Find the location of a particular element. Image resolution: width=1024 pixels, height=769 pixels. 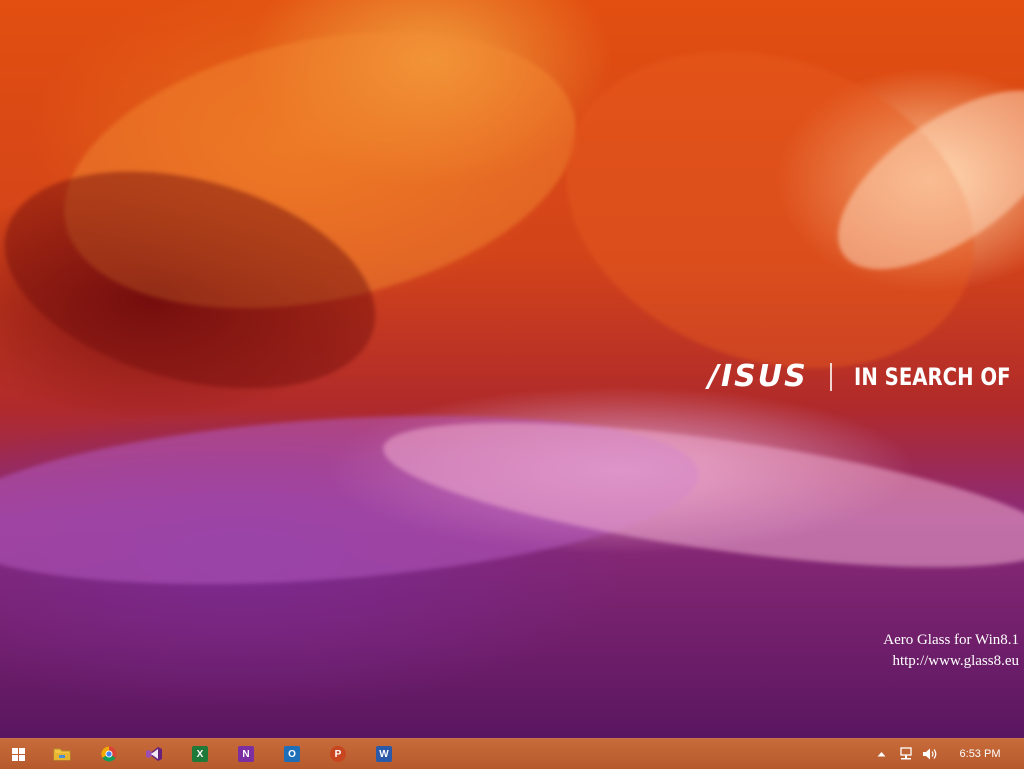

chrome-icon is located at coordinates (109, 754).